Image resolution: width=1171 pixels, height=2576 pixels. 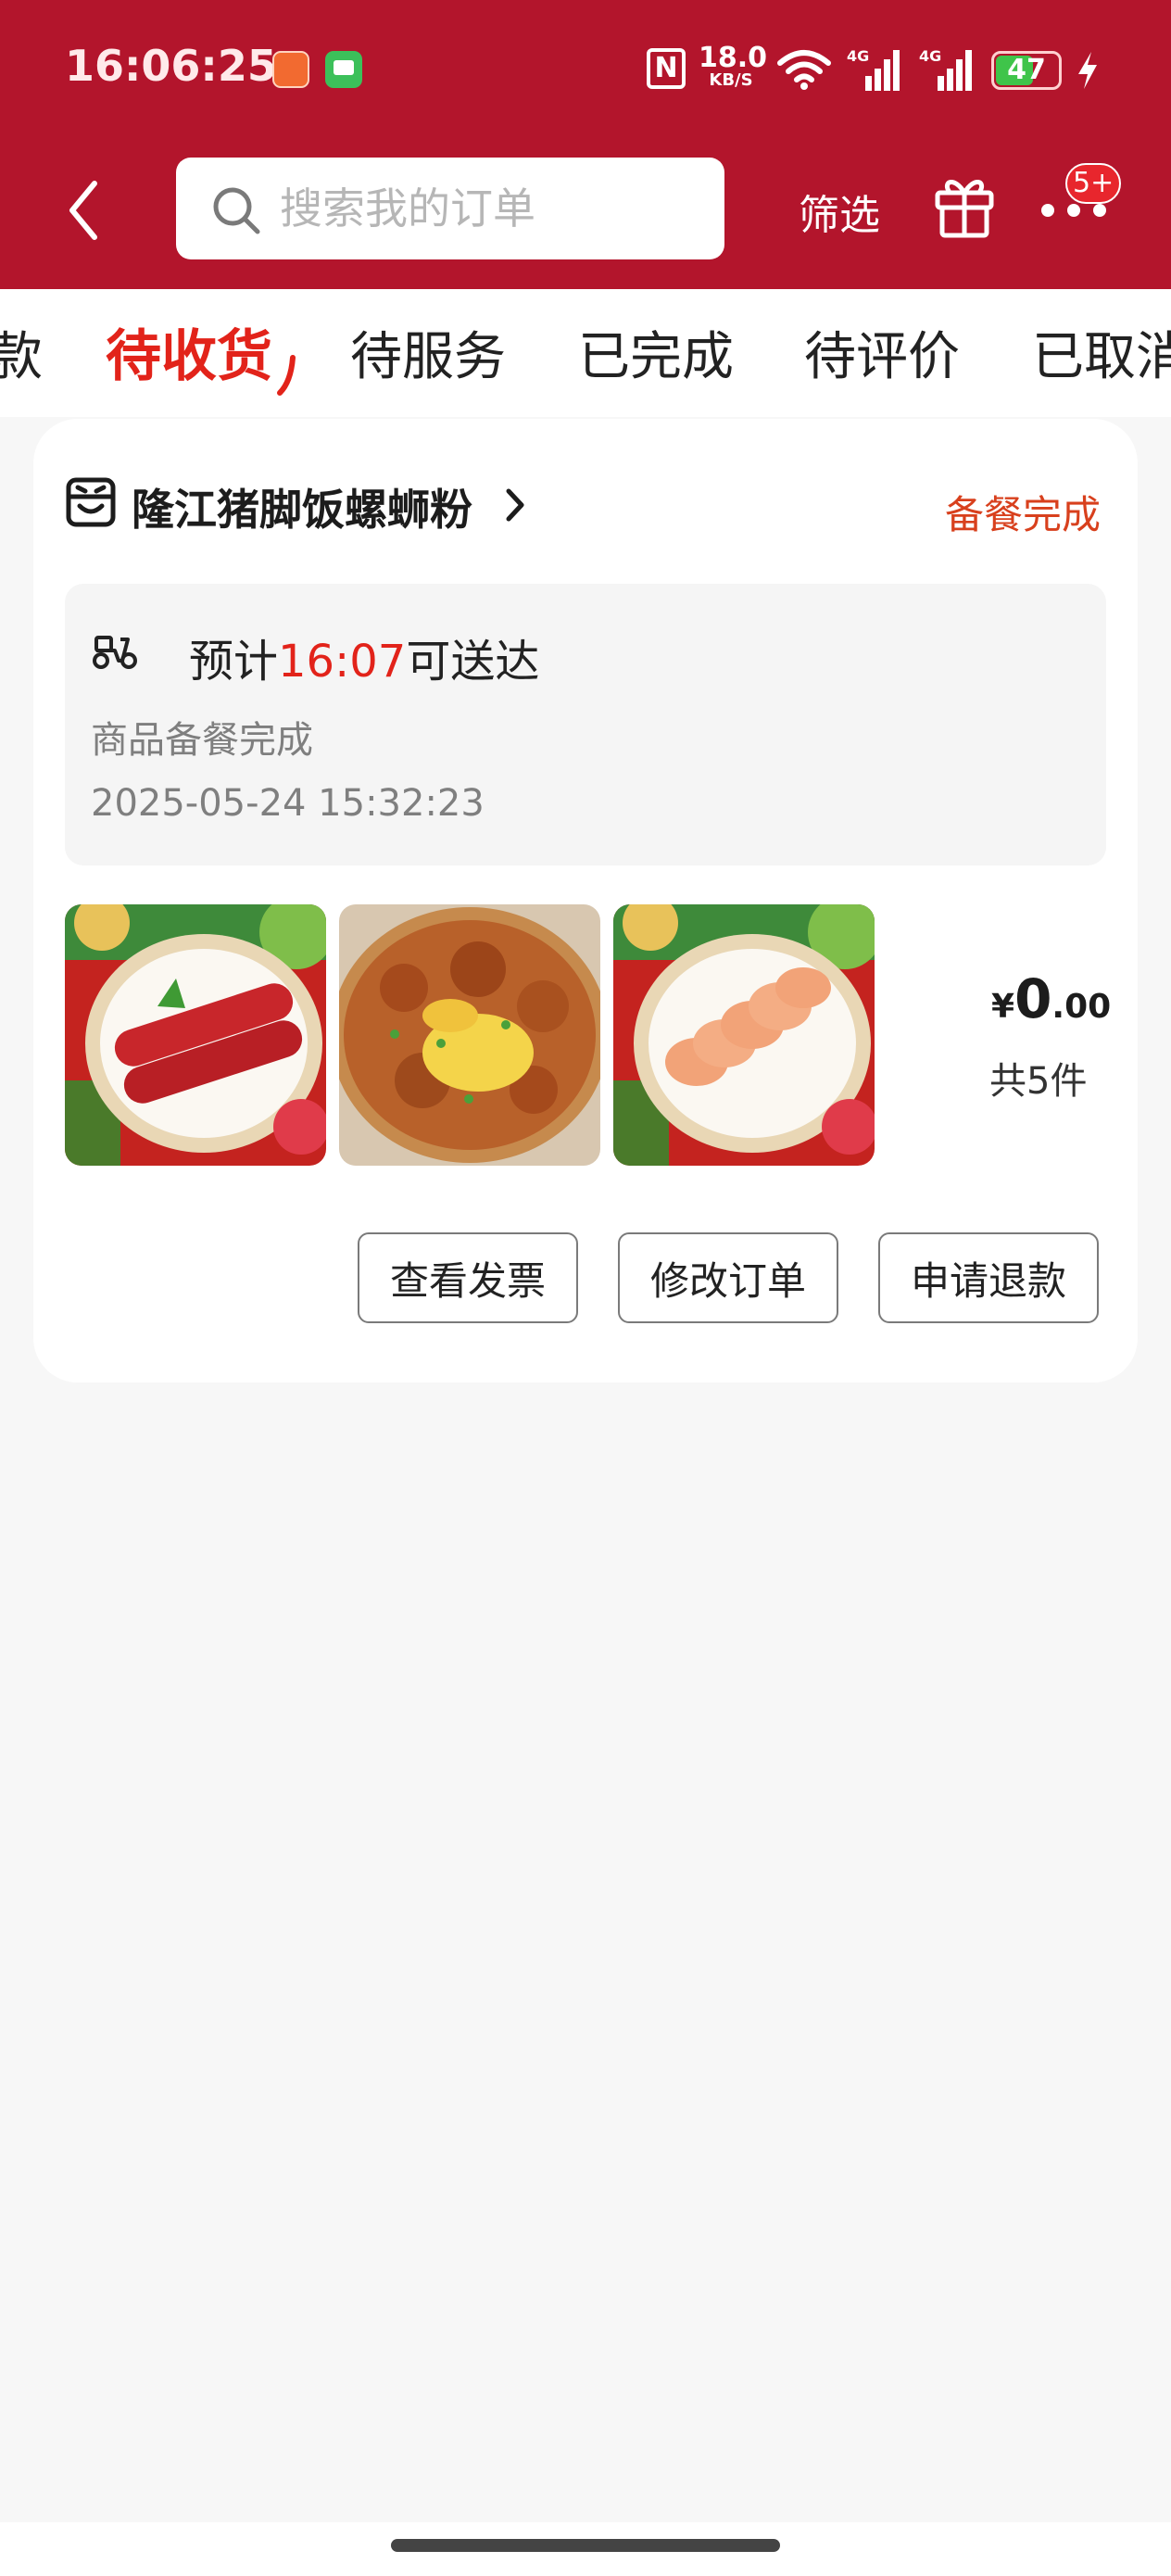 What do you see at coordinates (1102, 352) in the screenshot?
I see `tab-cancelled: 已取消` at bounding box center [1102, 352].